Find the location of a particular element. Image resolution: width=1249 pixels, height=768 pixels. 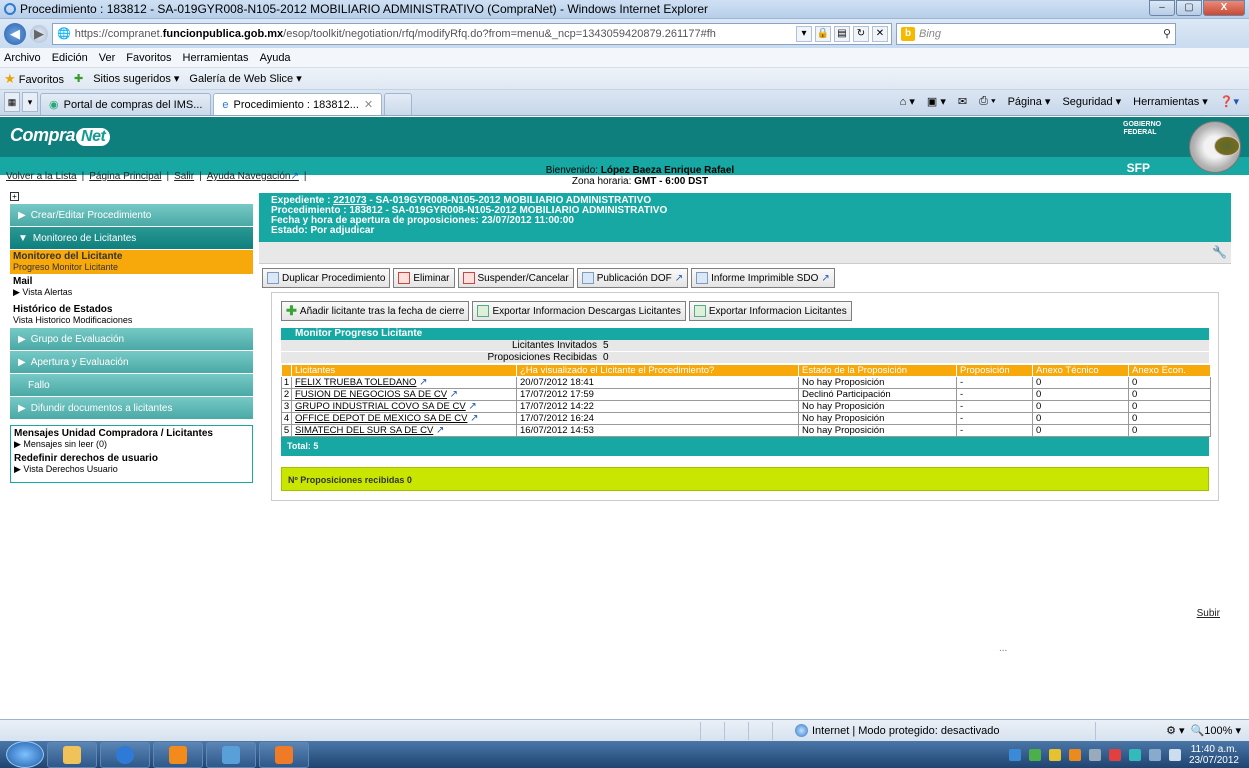

menu-ver: Ver is located at coordinates (107, 58).